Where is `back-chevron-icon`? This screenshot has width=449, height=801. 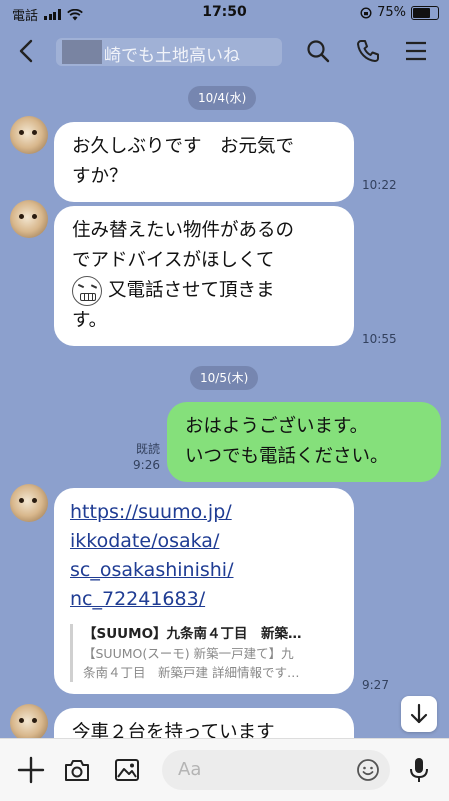
back-chevron-icon is located at coordinates (27, 51).